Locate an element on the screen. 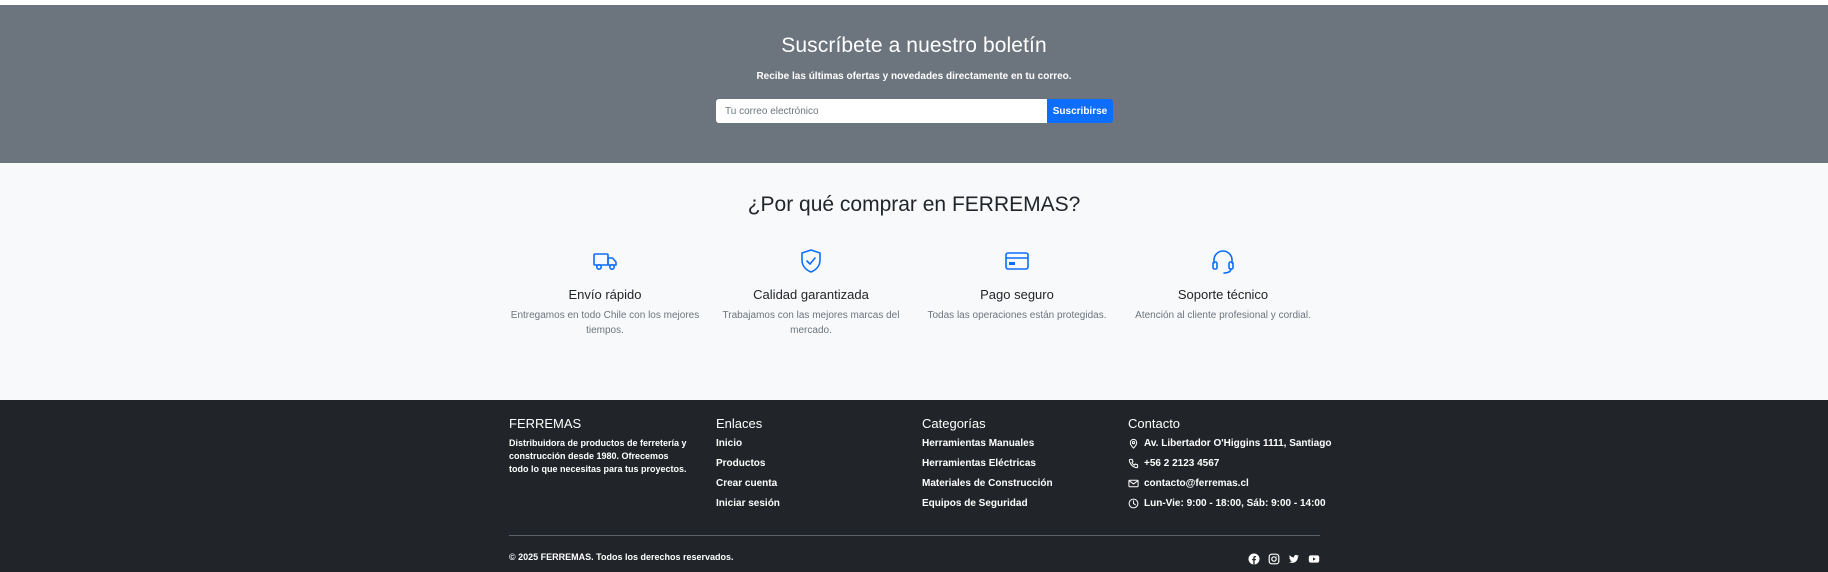 Image resolution: width=1828 pixels, height=572 pixels. contact-phone-text: +56 2 2123 4567 is located at coordinates (1182, 463).